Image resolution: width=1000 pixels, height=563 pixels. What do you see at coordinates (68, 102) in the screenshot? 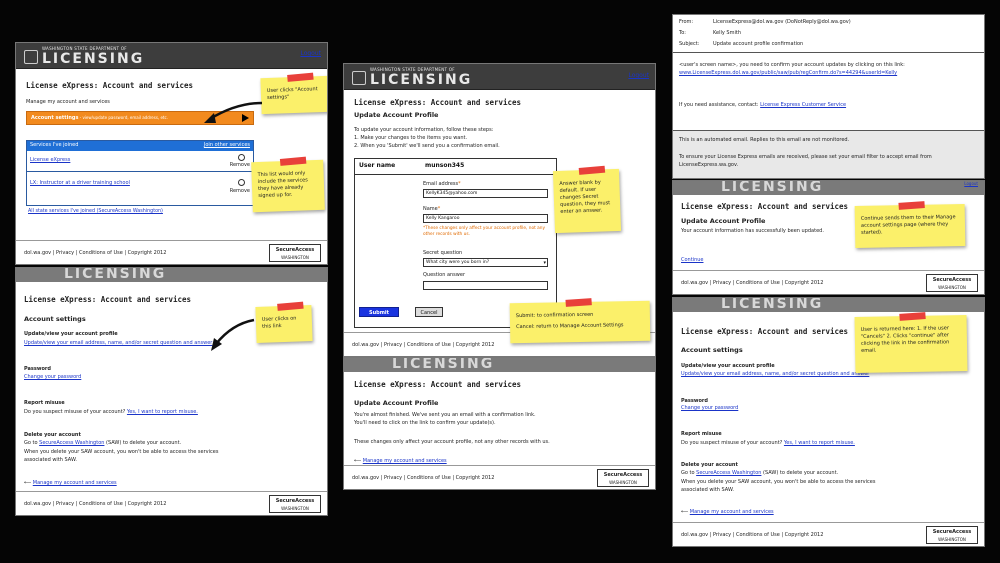
I see `manage-heading: Manage my account and services` at bounding box center [68, 102].